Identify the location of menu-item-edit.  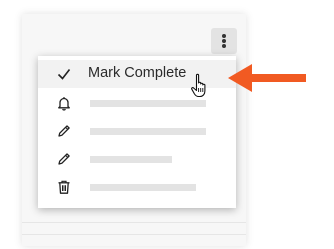
(137, 131).